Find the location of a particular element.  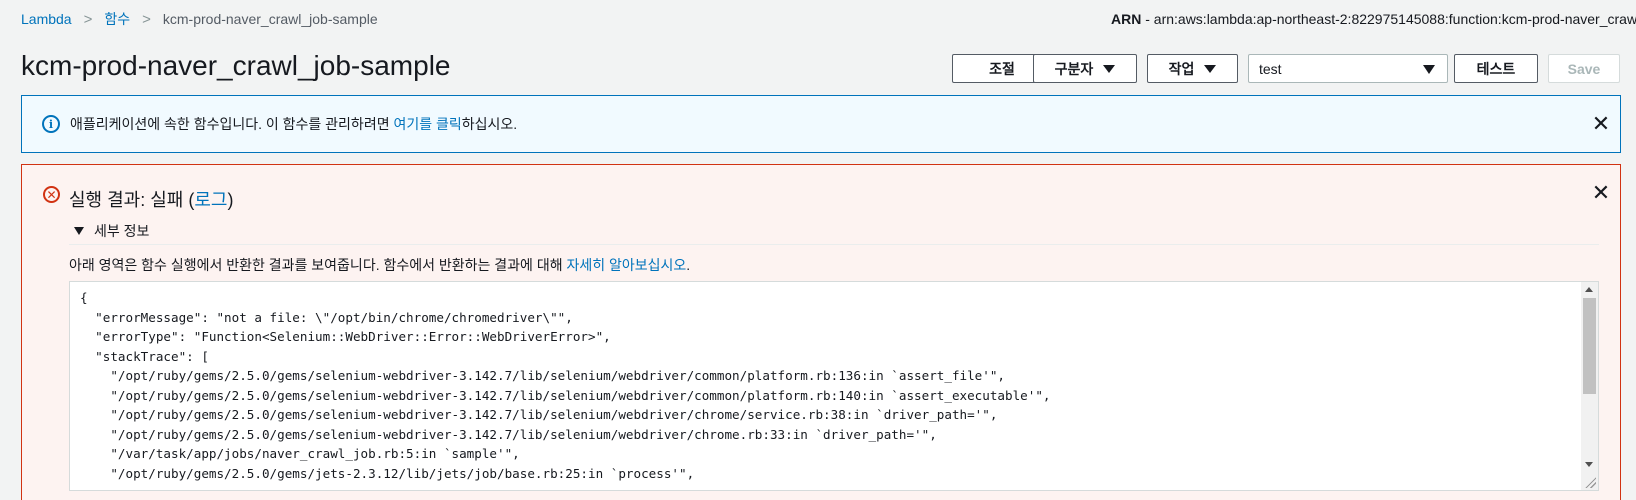

qualifiers-button: 구분자 is located at coordinates (1085, 68).